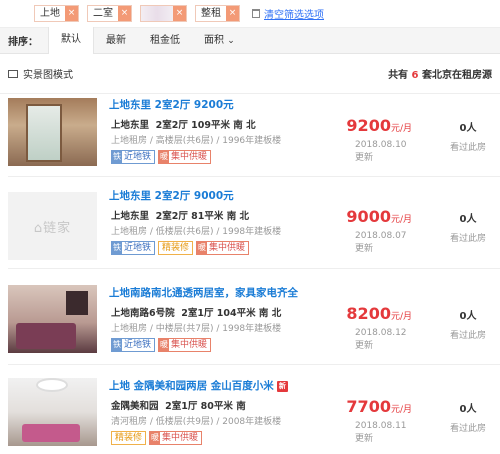  What do you see at coordinates (165, 41) in the screenshot?
I see `sort-rent-low: 租金低` at bounding box center [165, 41].